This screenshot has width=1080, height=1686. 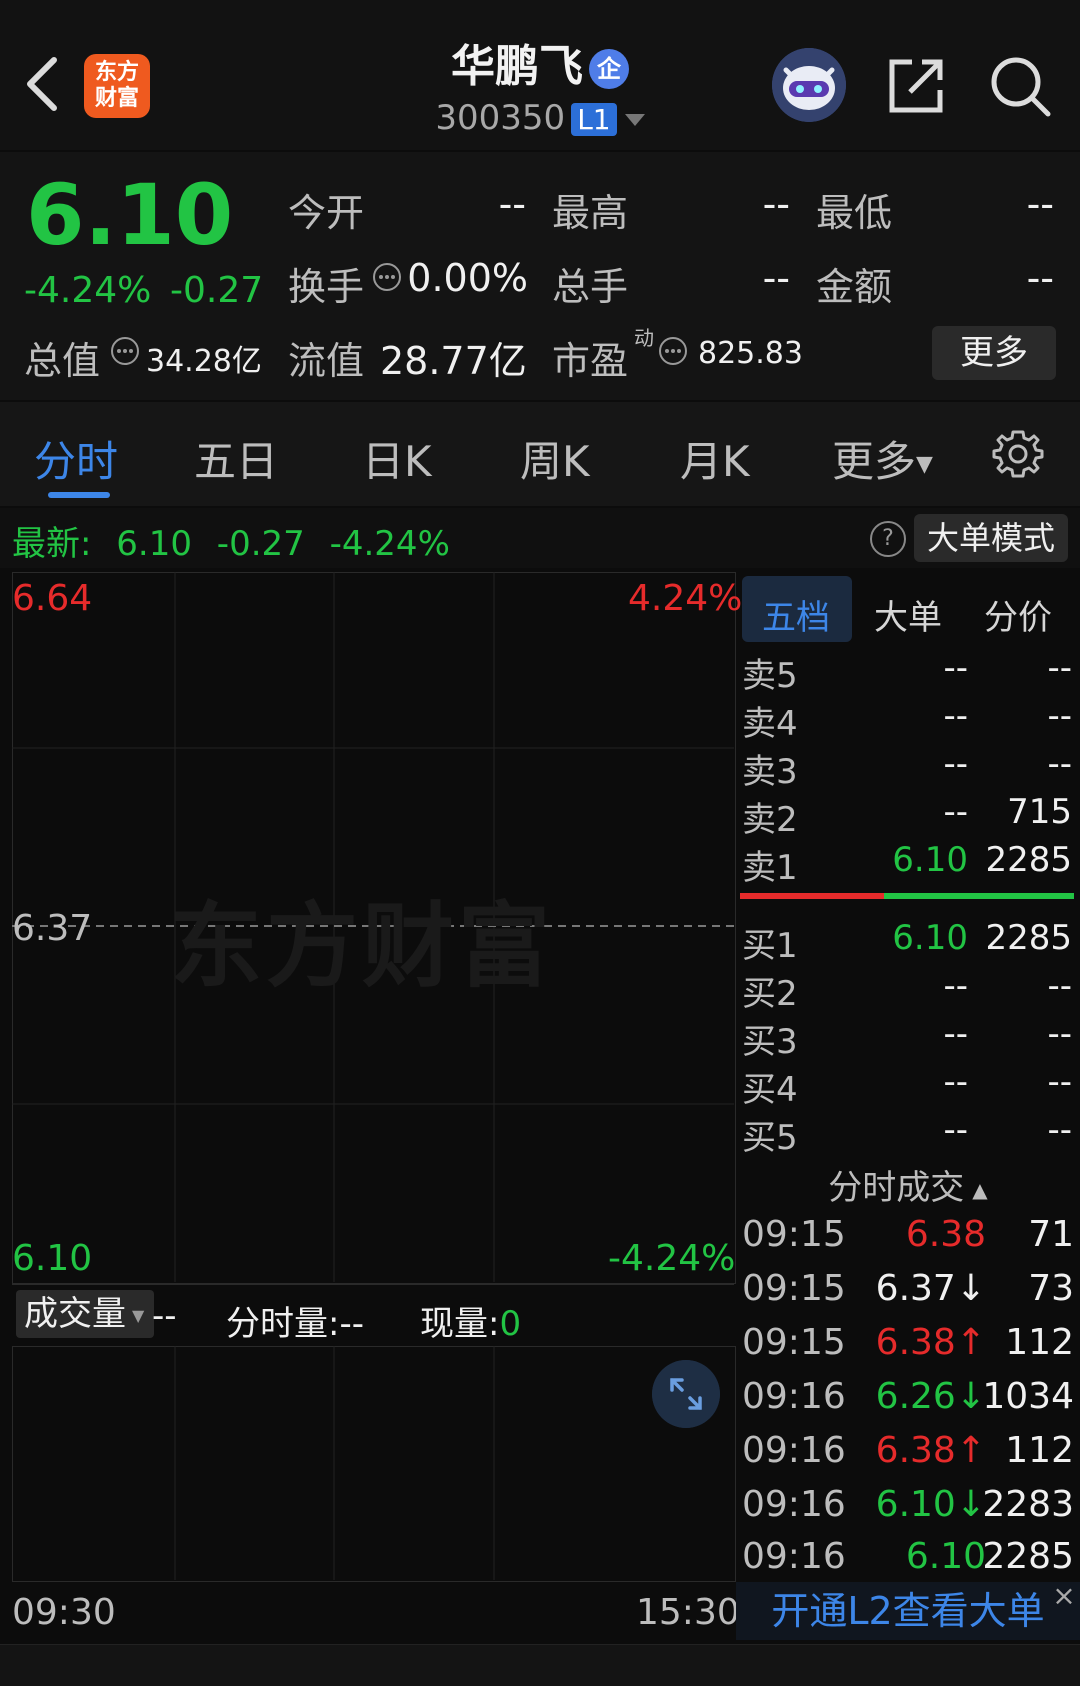 I want to click on current-volume: 现量:0, so click(x=470, y=1320).